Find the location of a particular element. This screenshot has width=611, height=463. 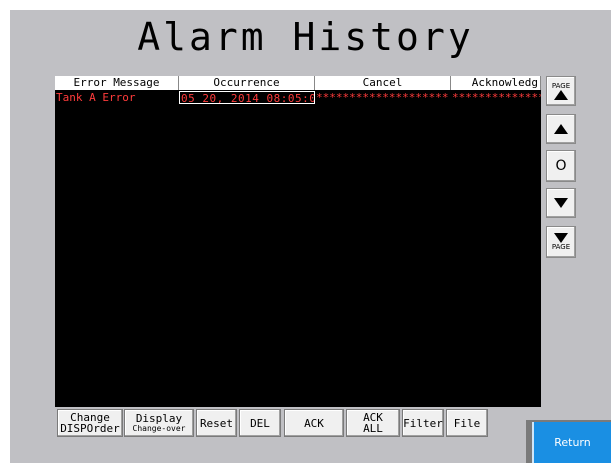

ack-button: ACK is located at coordinates (314, 423).